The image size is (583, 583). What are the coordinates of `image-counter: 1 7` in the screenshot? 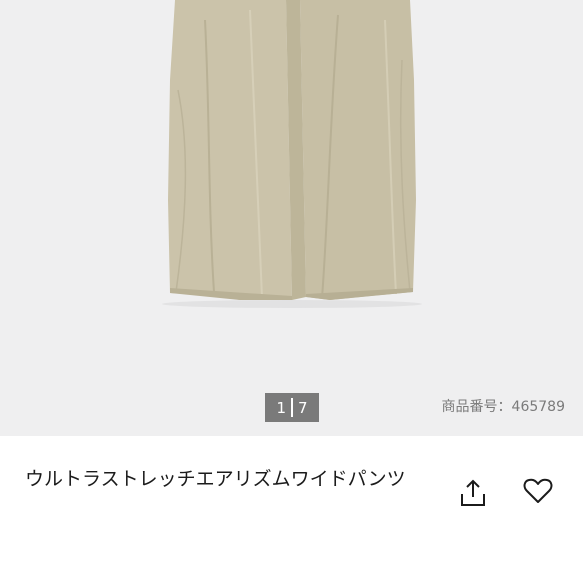 It's located at (292, 407).